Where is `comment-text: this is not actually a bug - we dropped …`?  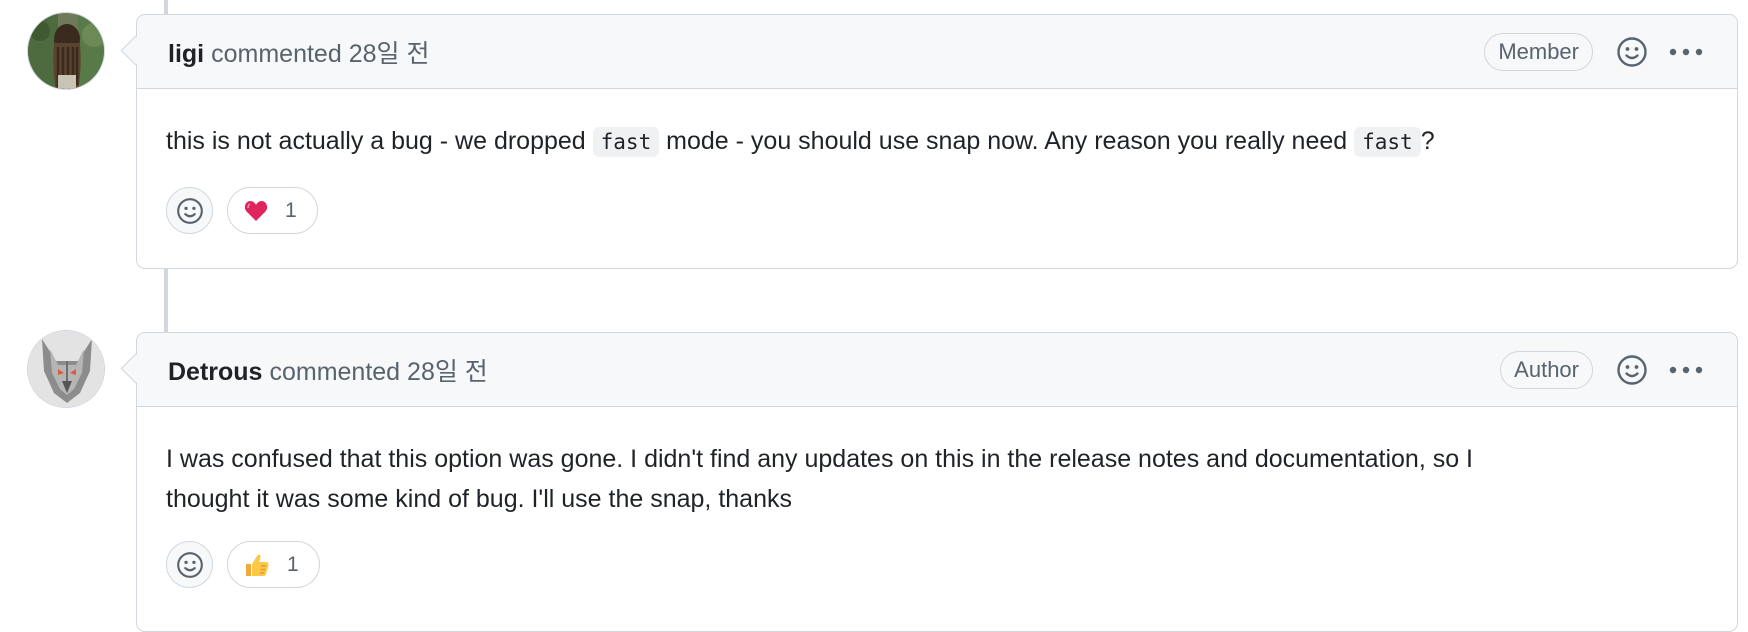
comment-text: this is not actually a bug - we dropped … is located at coordinates (800, 142).